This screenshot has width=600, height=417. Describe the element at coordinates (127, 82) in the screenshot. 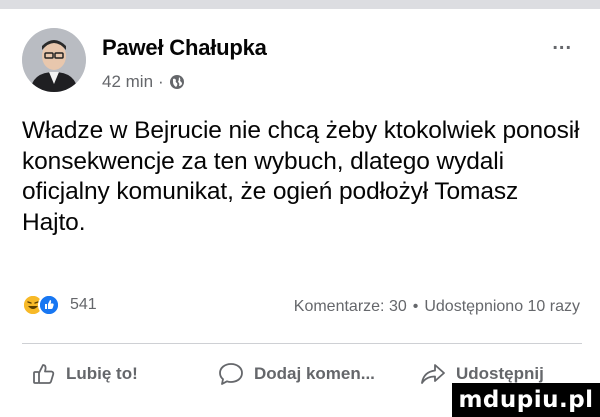

I see `post-time: 42 min` at that location.